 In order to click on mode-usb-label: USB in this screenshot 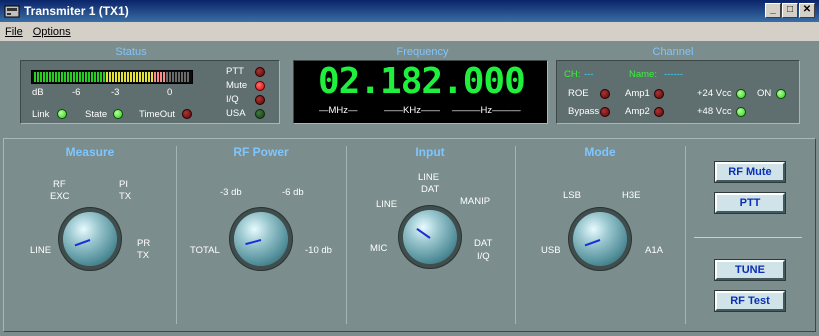, I will do `click(551, 250)`.